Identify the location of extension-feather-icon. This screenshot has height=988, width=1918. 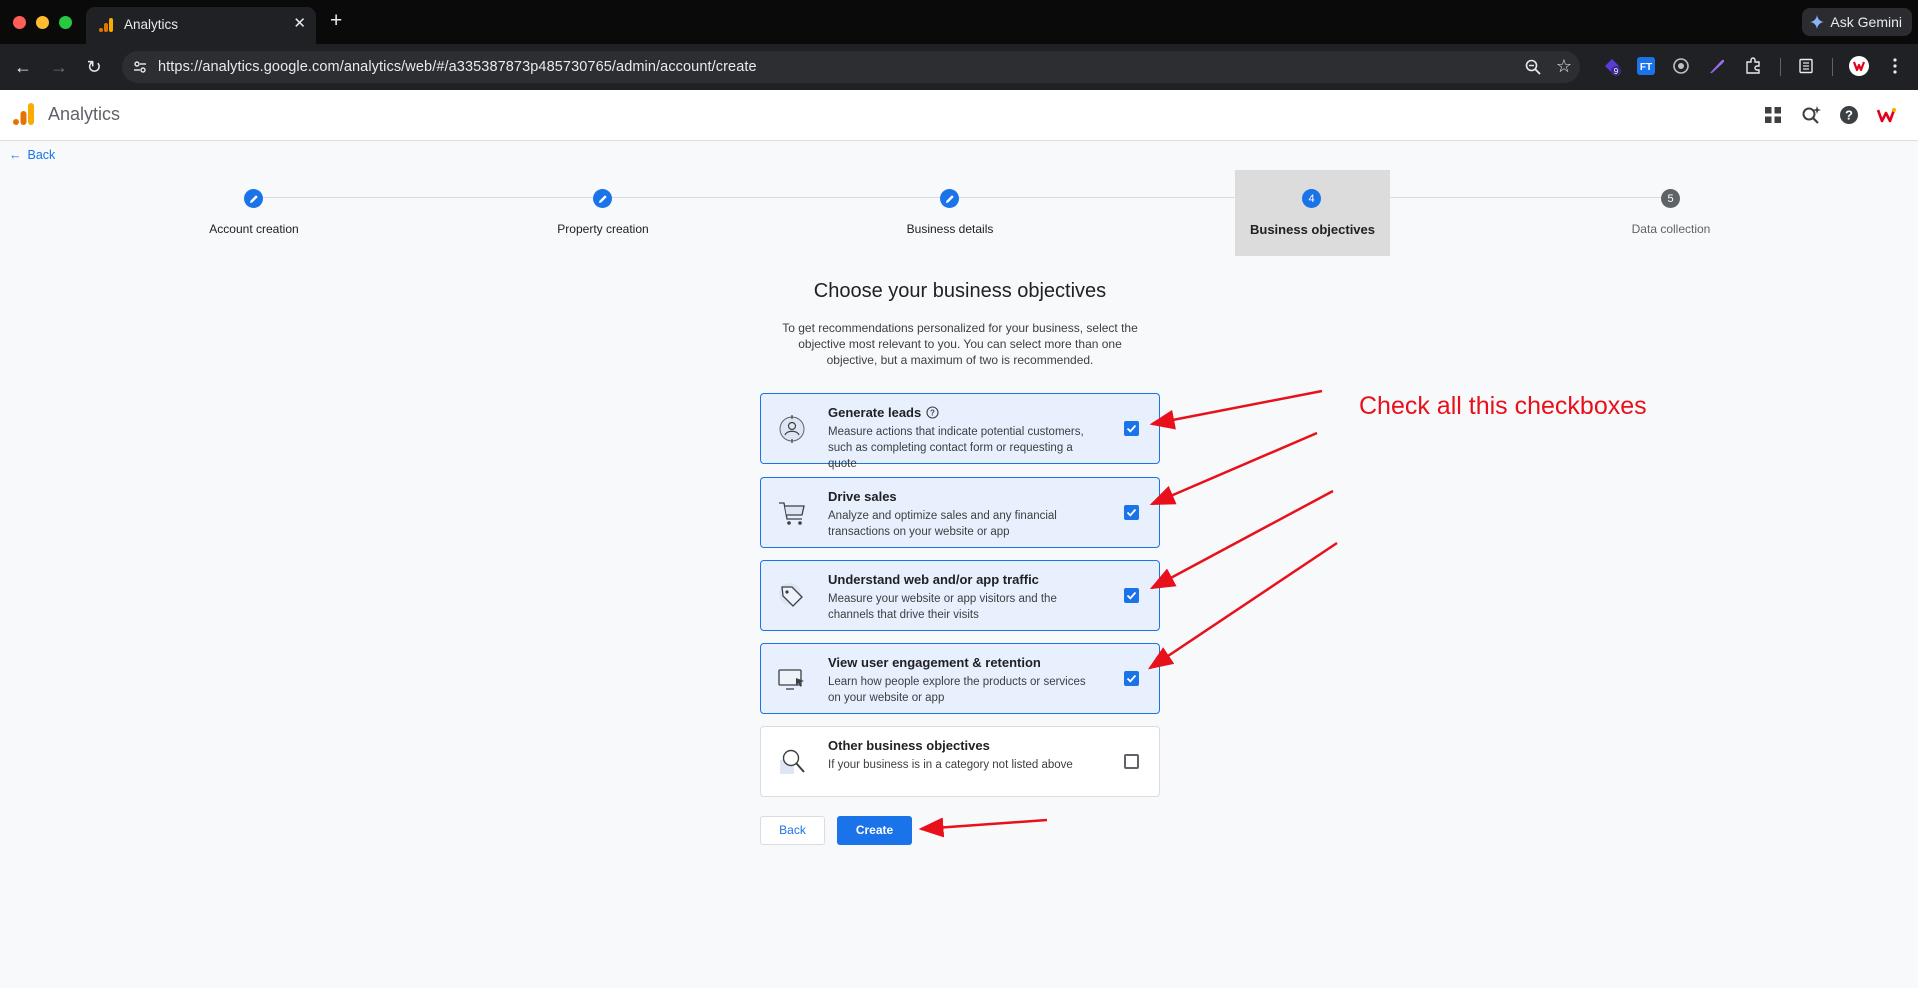
(1717, 66).